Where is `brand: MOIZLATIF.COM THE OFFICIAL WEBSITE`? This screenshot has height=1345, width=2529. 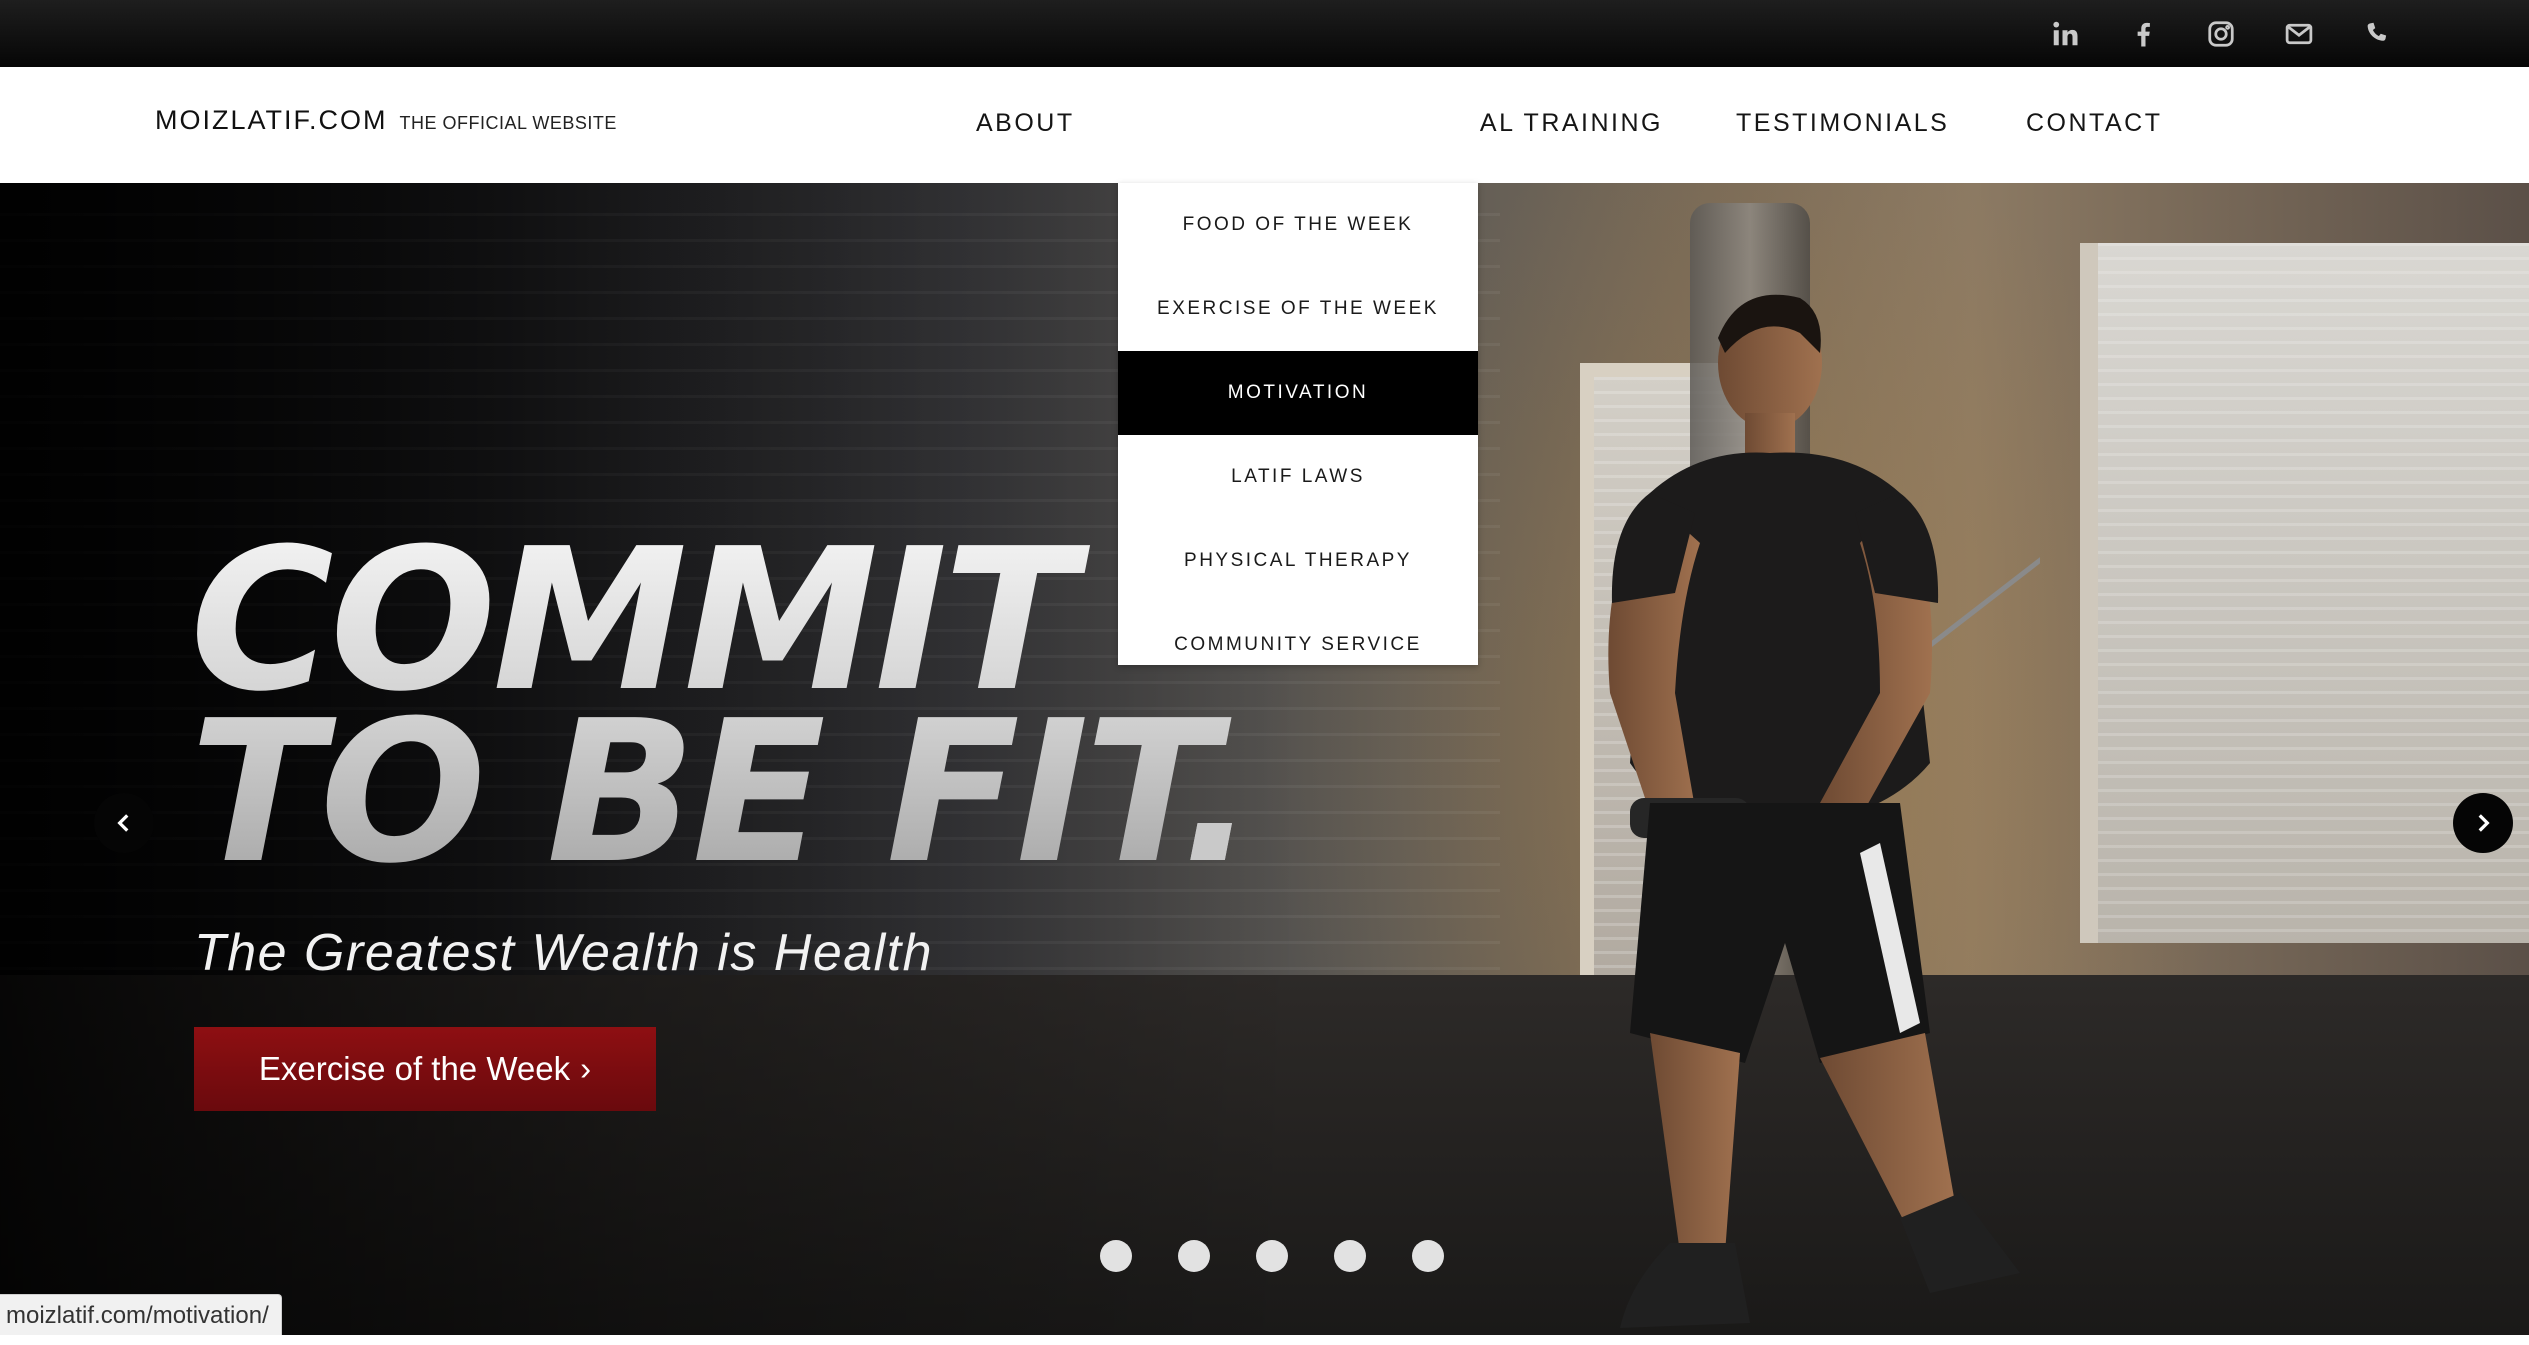 brand: MOIZLATIF.COM THE OFFICIAL WEBSITE is located at coordinates (386, 120).